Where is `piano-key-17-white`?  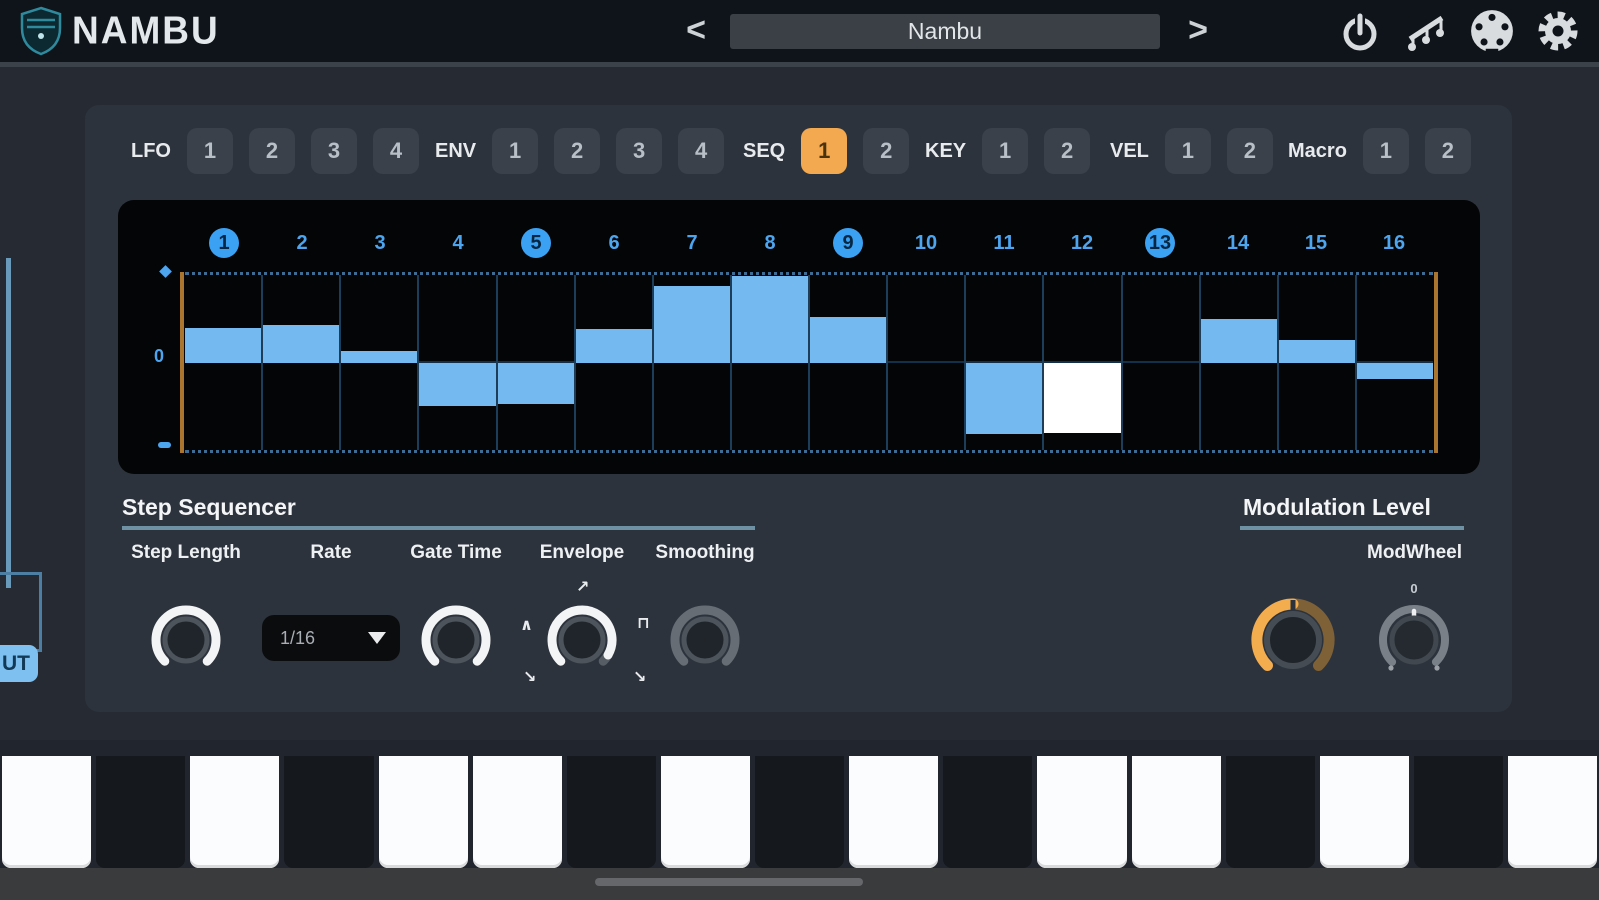 piano-key-17-white is located at coordinates (1553, 812).